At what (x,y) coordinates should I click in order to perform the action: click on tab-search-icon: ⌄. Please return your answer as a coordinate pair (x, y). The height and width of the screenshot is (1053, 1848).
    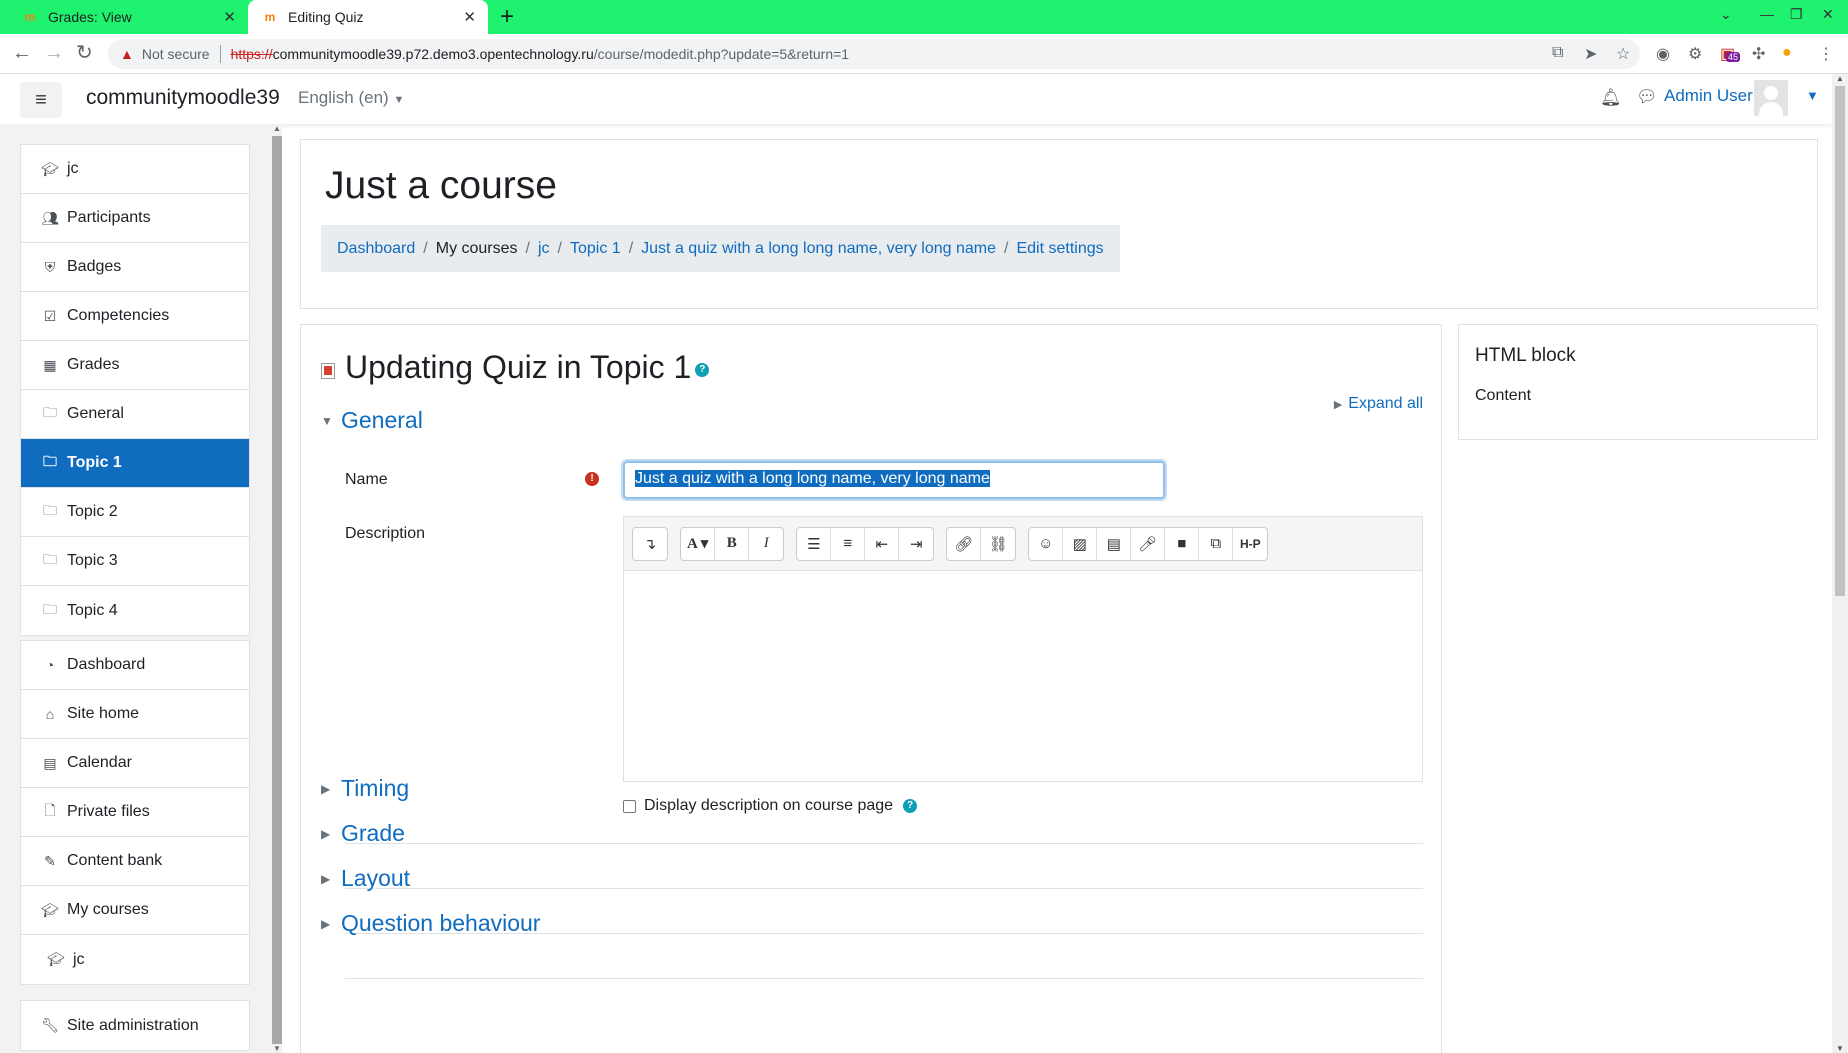
    Looking at the image, I should click on (1726, 14).